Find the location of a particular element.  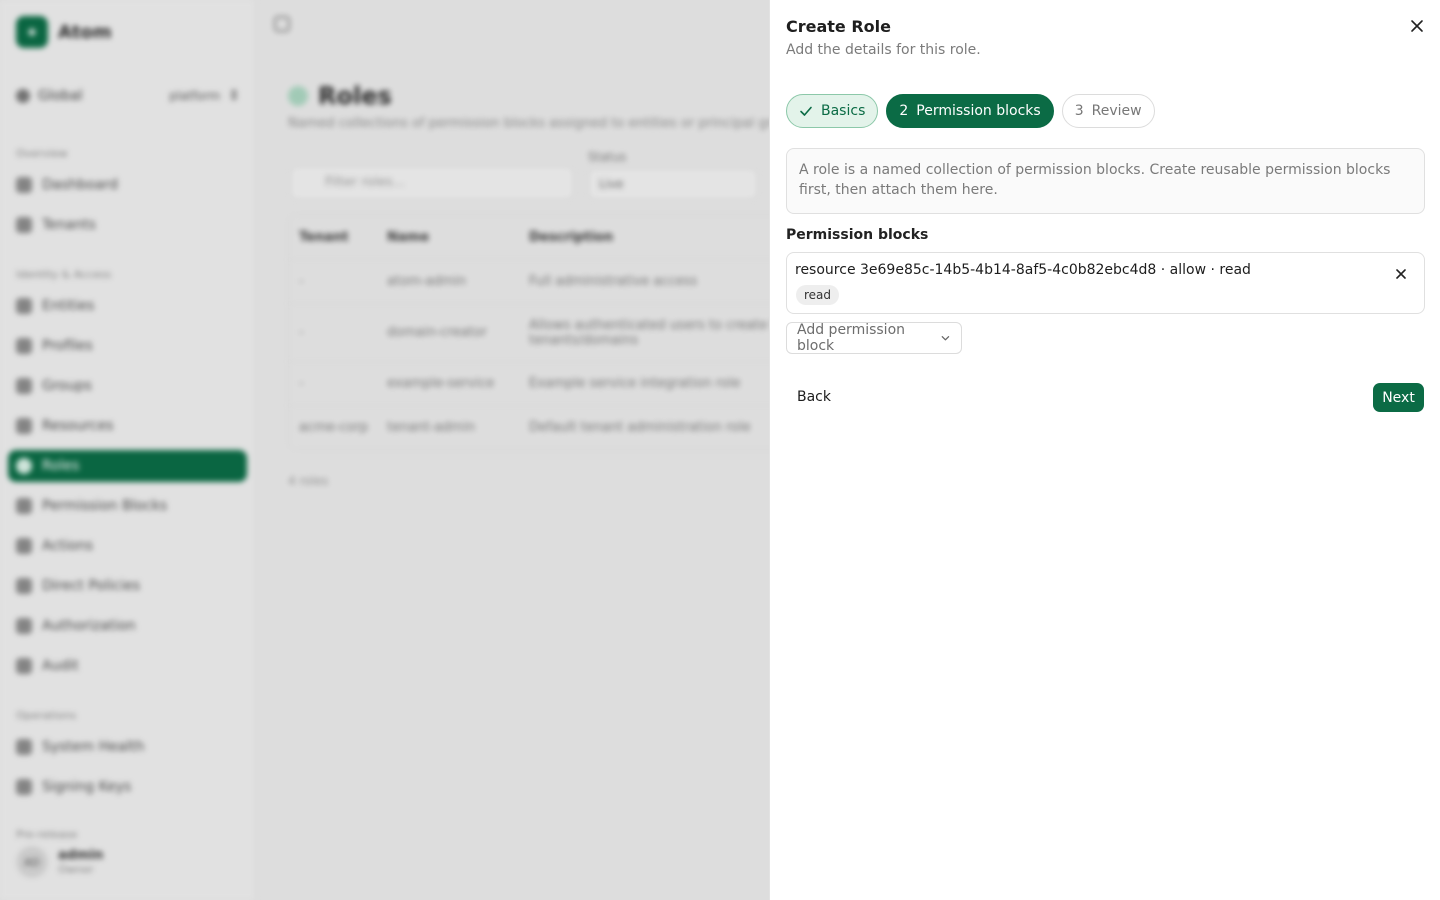

step-permission-blocks: 2 Permission blocks is located at coordinates (970, 111).